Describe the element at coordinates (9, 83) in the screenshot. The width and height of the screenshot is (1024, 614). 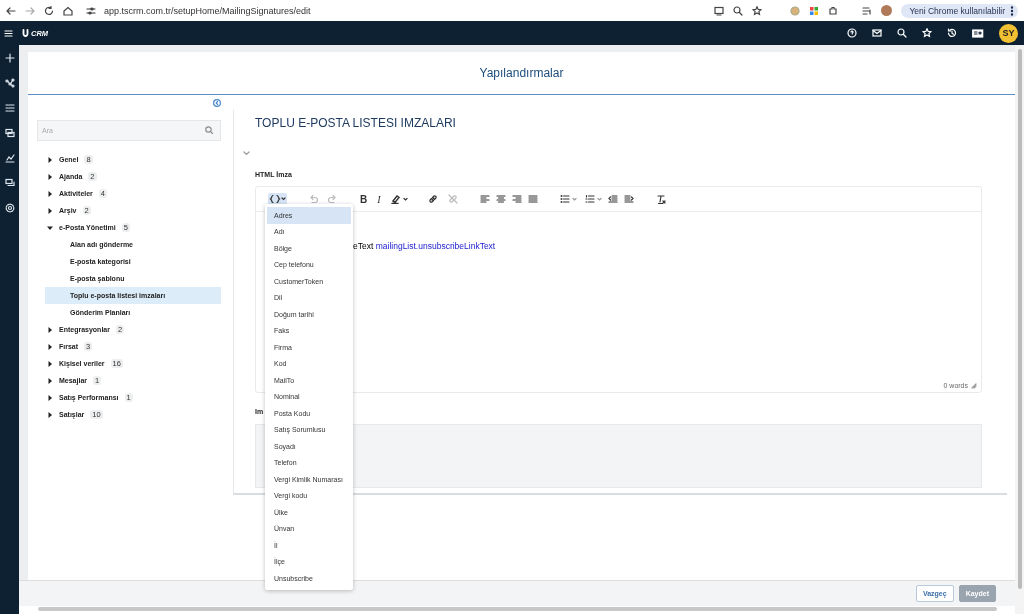
I see `network-icon` at that location.